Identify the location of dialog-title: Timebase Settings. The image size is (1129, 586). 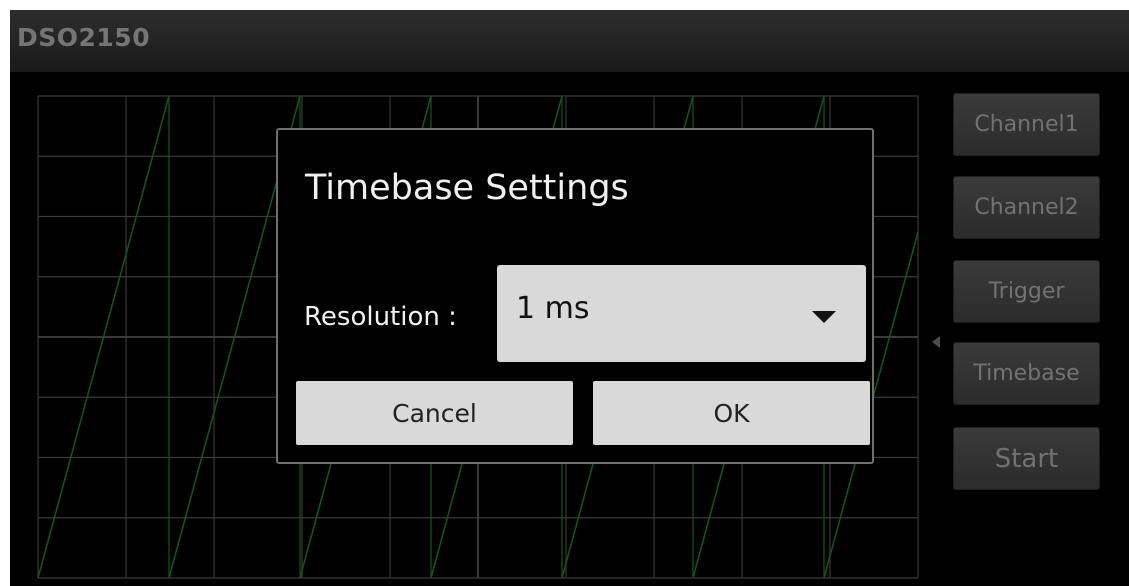
(467, 188).